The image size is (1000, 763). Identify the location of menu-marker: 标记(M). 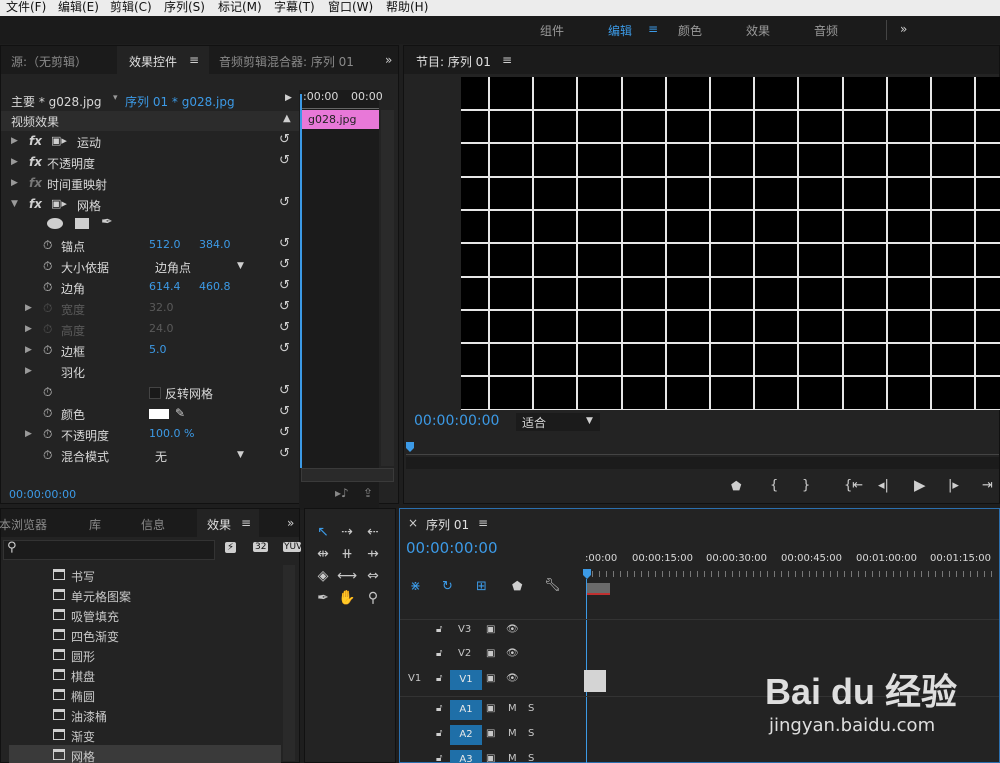
(240, 7).